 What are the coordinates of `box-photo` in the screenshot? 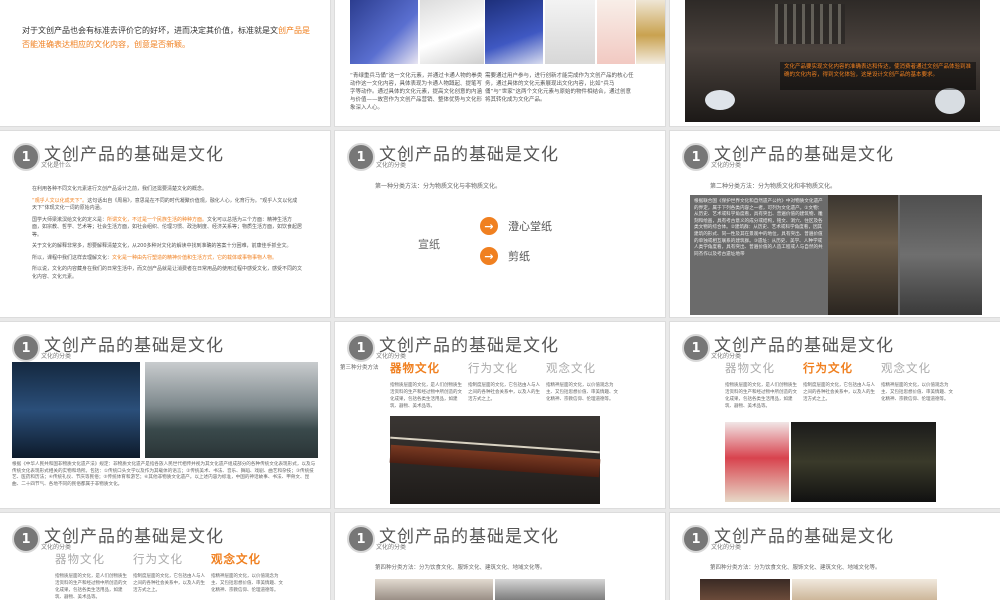 It's located at (570, 32).